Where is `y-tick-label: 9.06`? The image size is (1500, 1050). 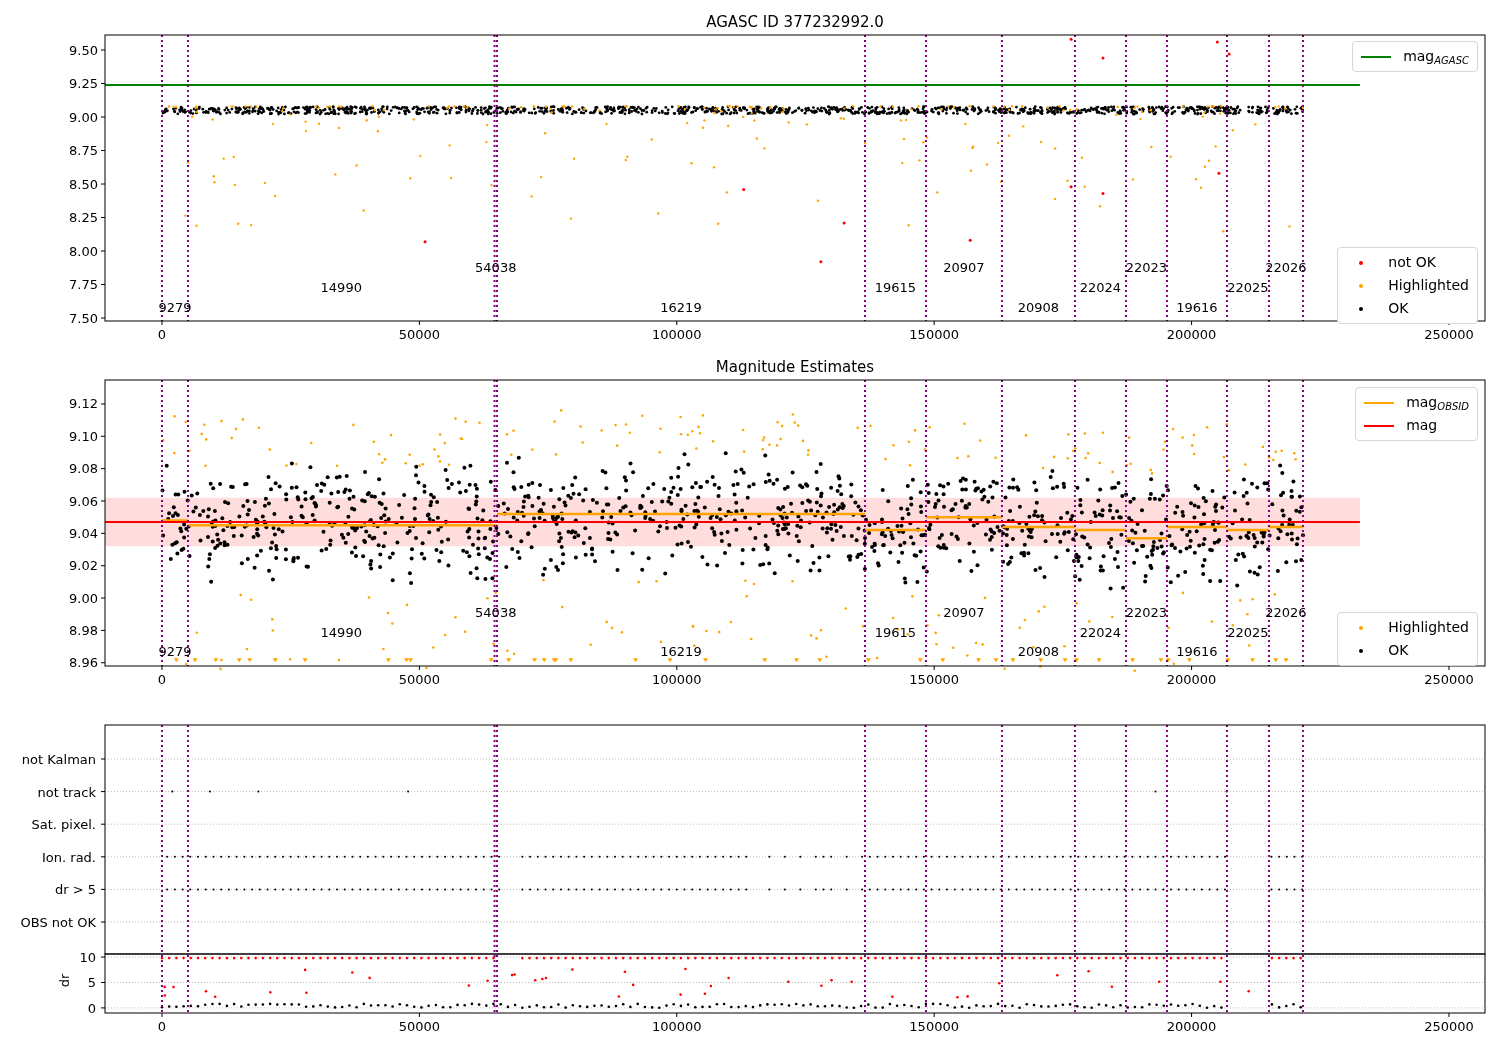 y-tick-label: 9.06 is located at coordinates (83, 501).